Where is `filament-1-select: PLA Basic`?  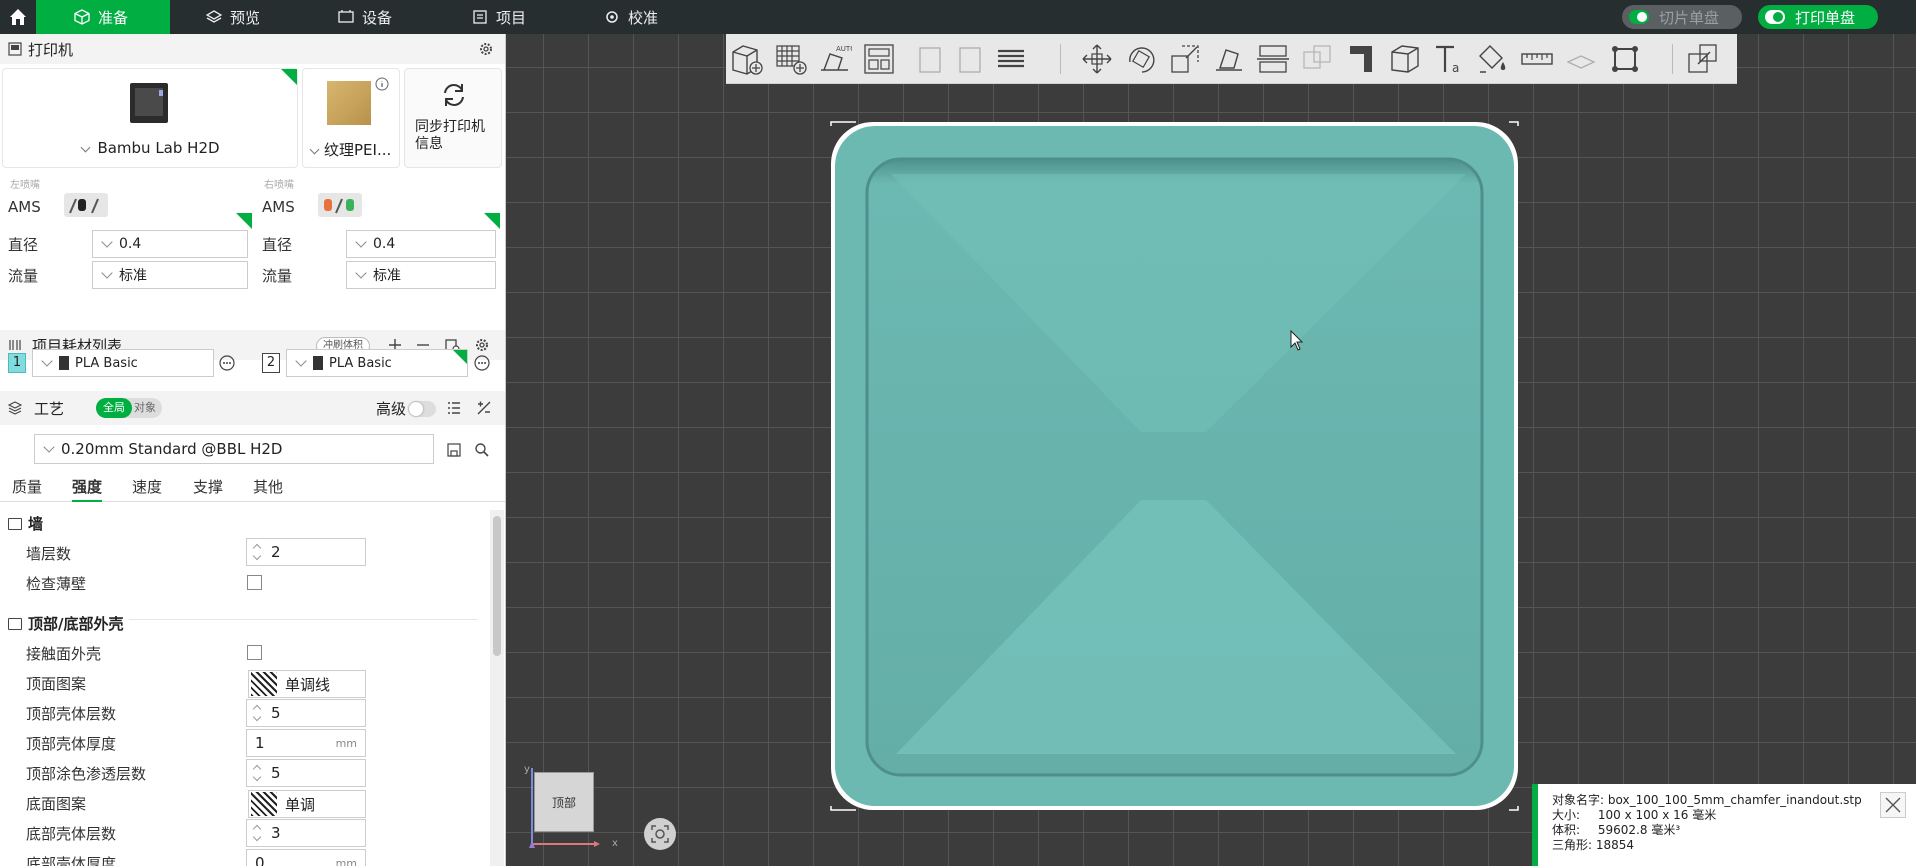
filament-1-select: PLA Basic is located at coordinates (123, 363).